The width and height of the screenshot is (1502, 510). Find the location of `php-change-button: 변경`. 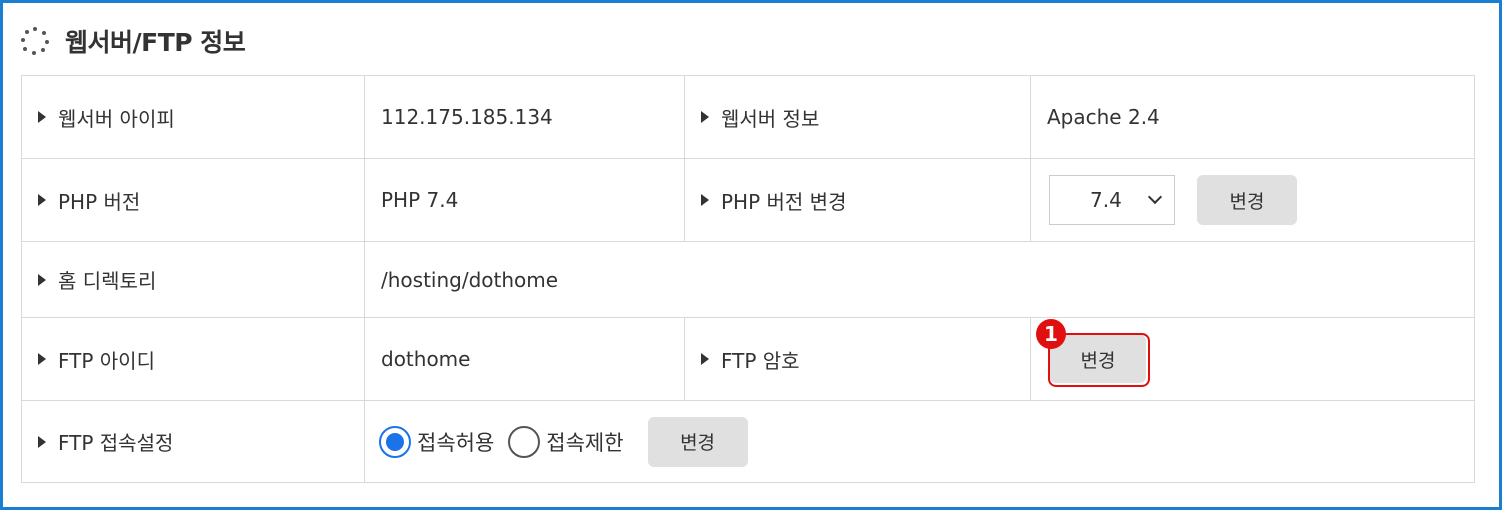

php-change-button: 변경 is located at coordinates (1247, 200).